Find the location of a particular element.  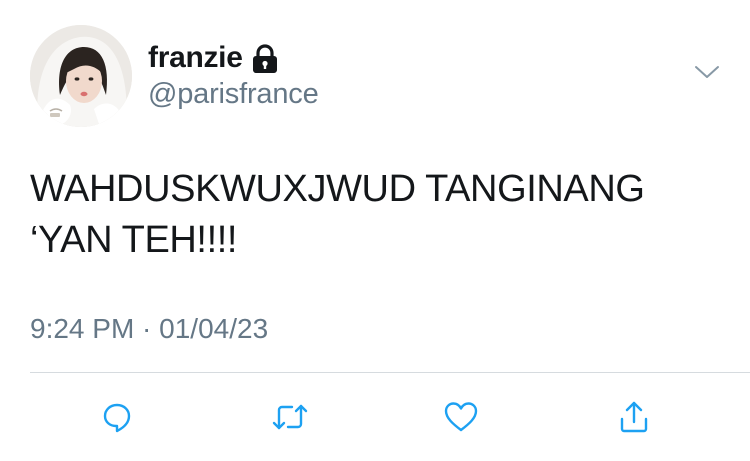

retweet-icon is located at coordinates (290, 417).